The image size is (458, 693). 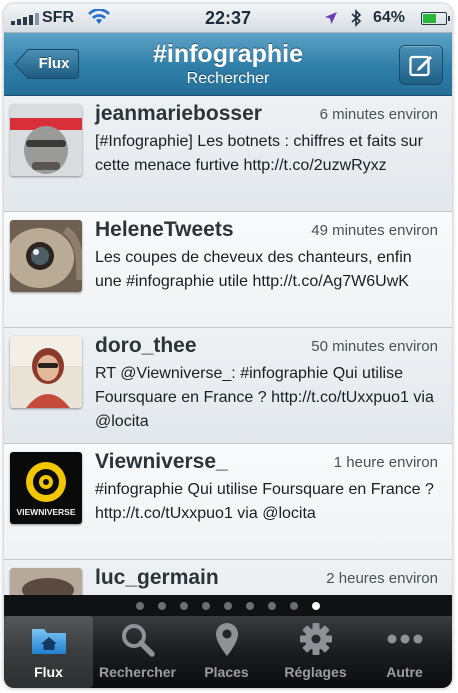 I want to click on tweet-author: Viewniverse_, so click(x=161, y=462).